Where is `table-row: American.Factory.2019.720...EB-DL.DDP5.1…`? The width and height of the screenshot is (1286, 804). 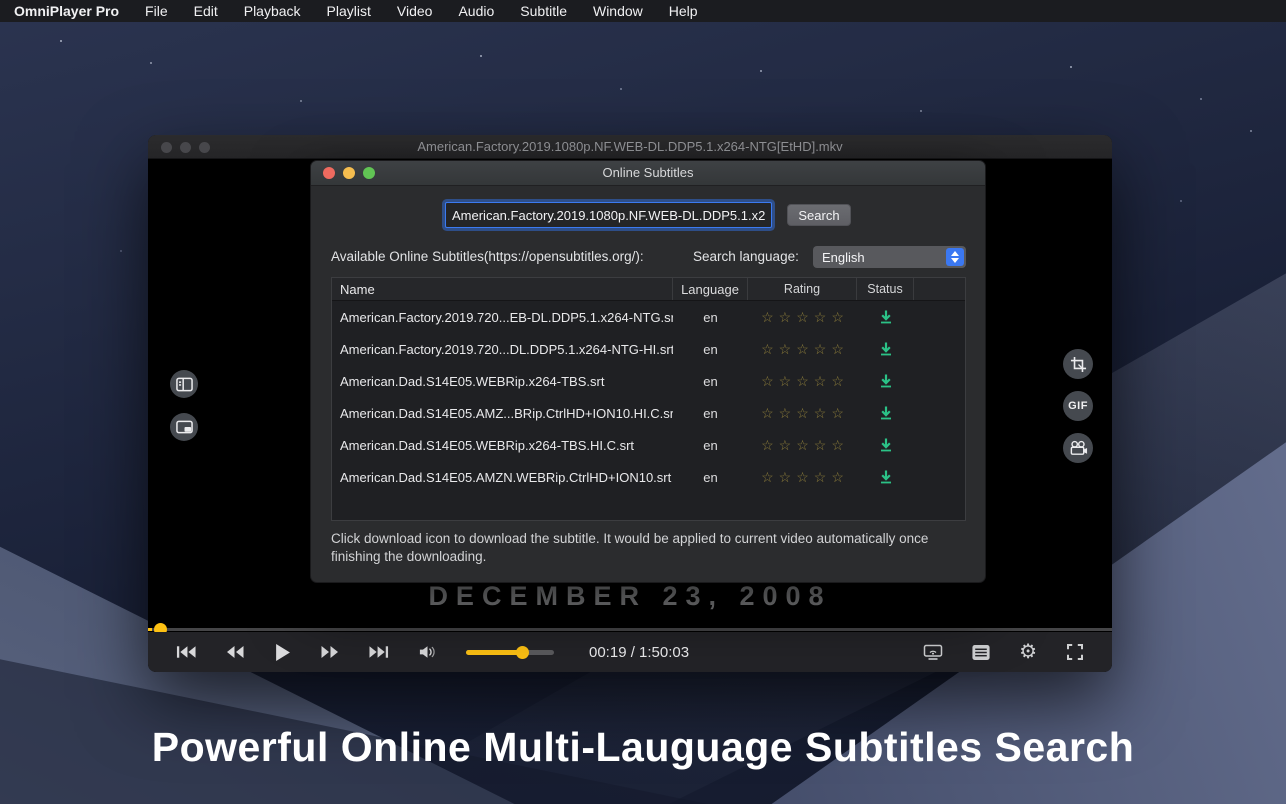
table-row: American.Factory.2019.720...EB-DL.DDP5.1… is located at coordinates (648, 317).